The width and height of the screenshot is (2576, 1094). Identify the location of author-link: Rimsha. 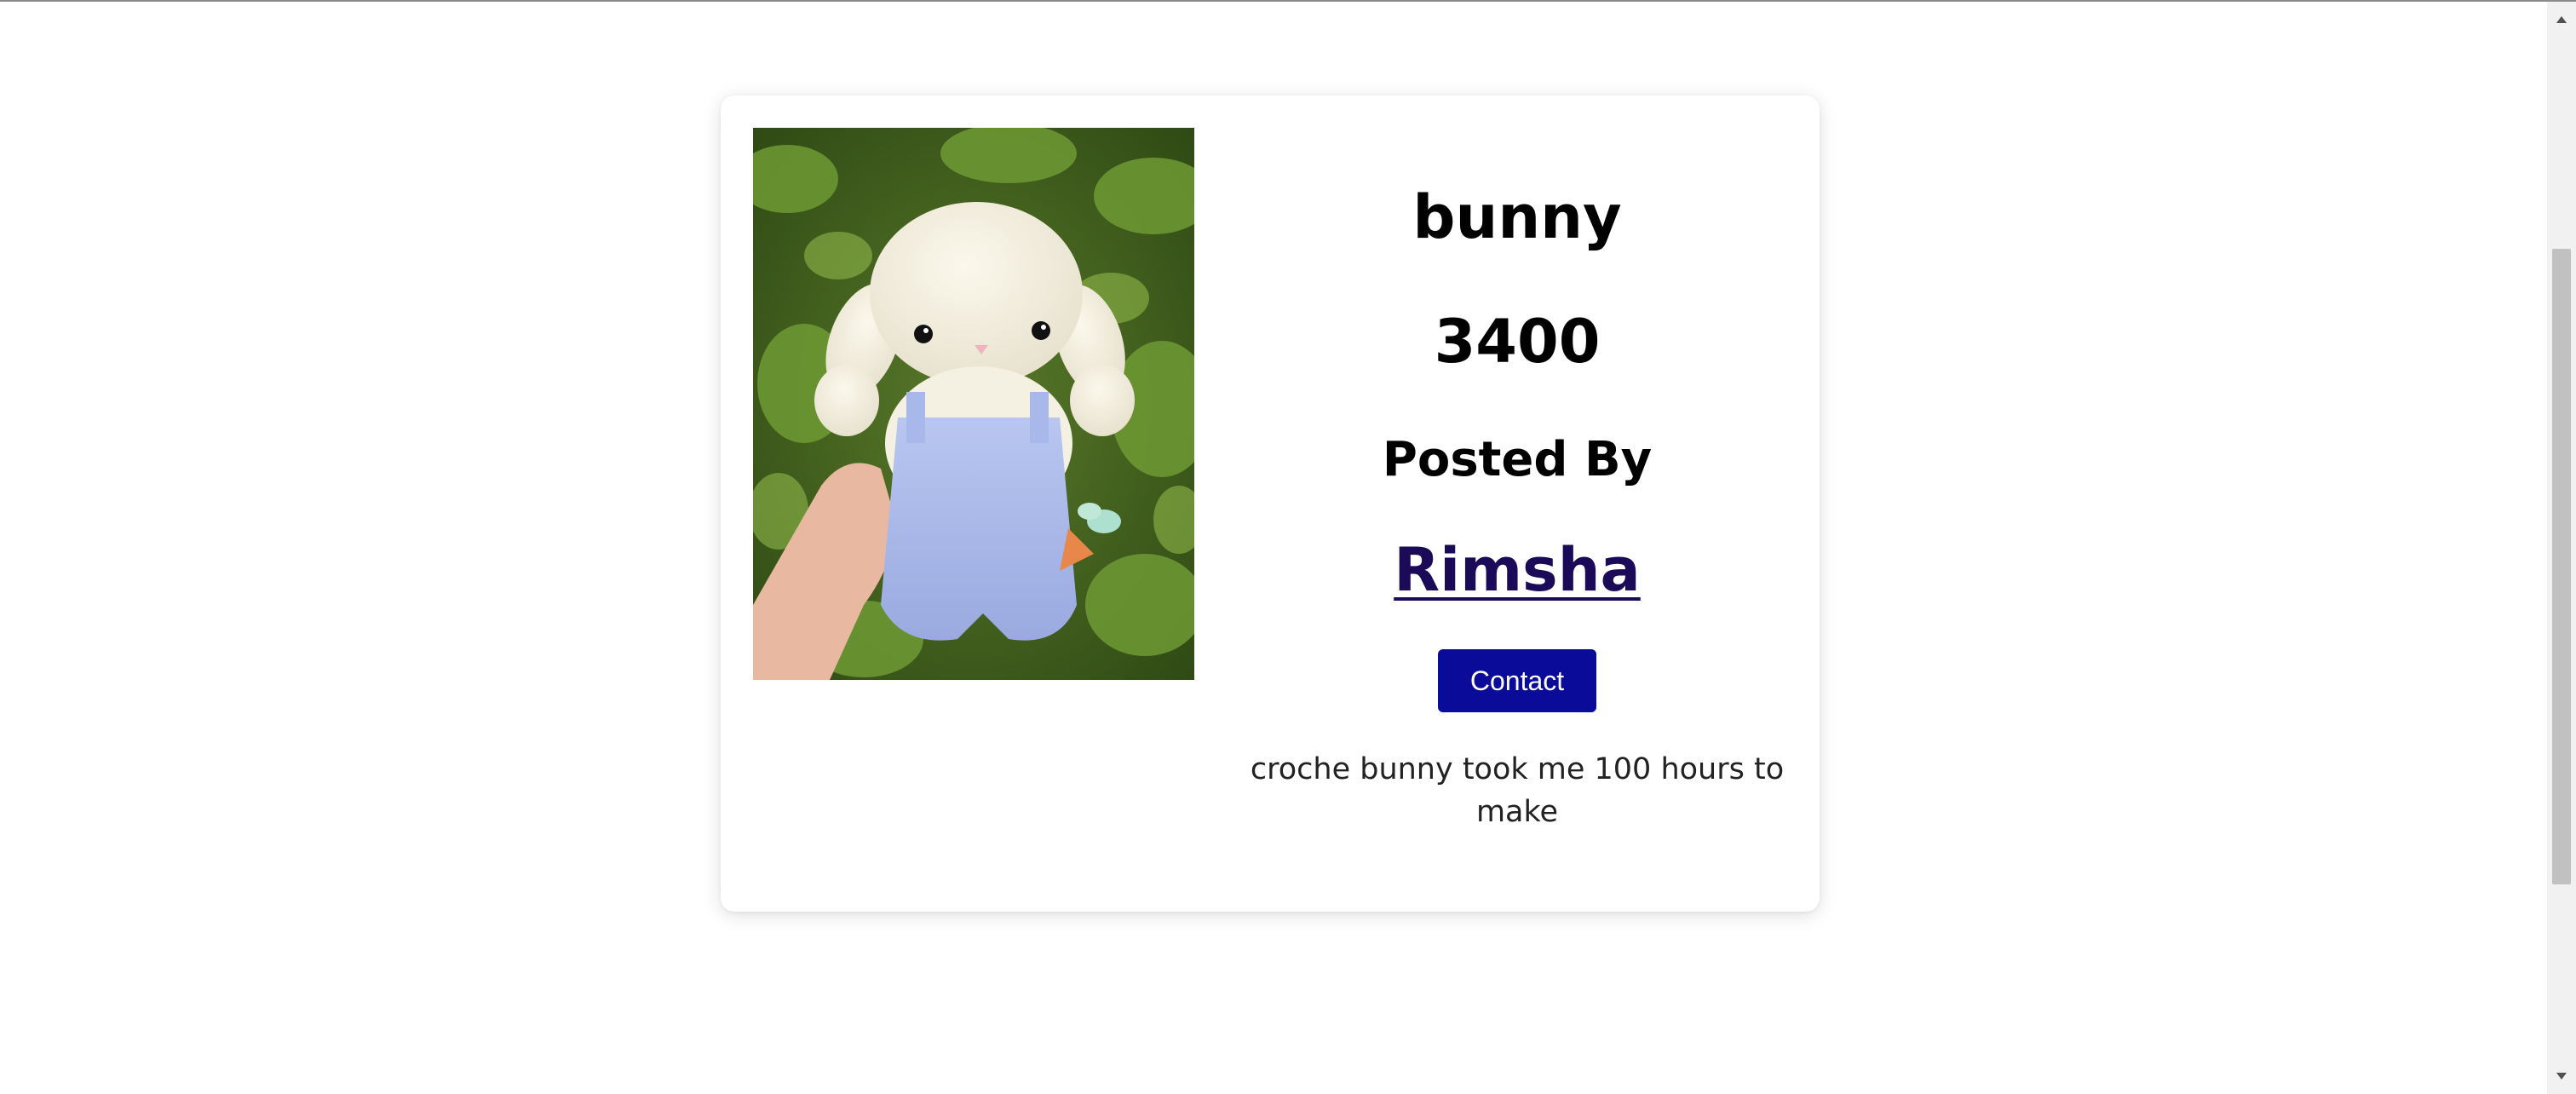
(1518, 570).